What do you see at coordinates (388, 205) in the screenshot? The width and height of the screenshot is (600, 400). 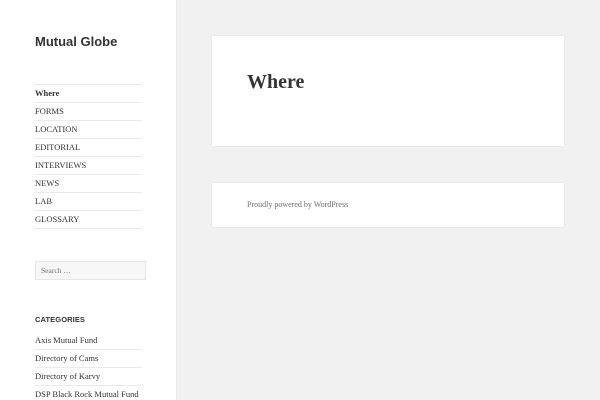 I see `site-footer: Proudly powered by WordPress` at bounding box center [388, 205].